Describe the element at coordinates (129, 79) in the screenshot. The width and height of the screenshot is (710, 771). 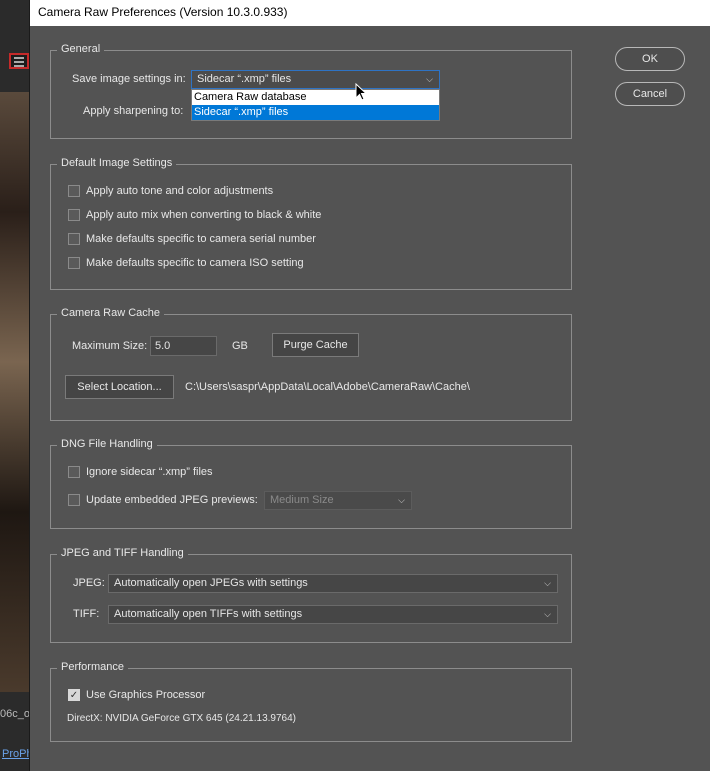
I see `save-settings-label: Save image settings in:` at that location.